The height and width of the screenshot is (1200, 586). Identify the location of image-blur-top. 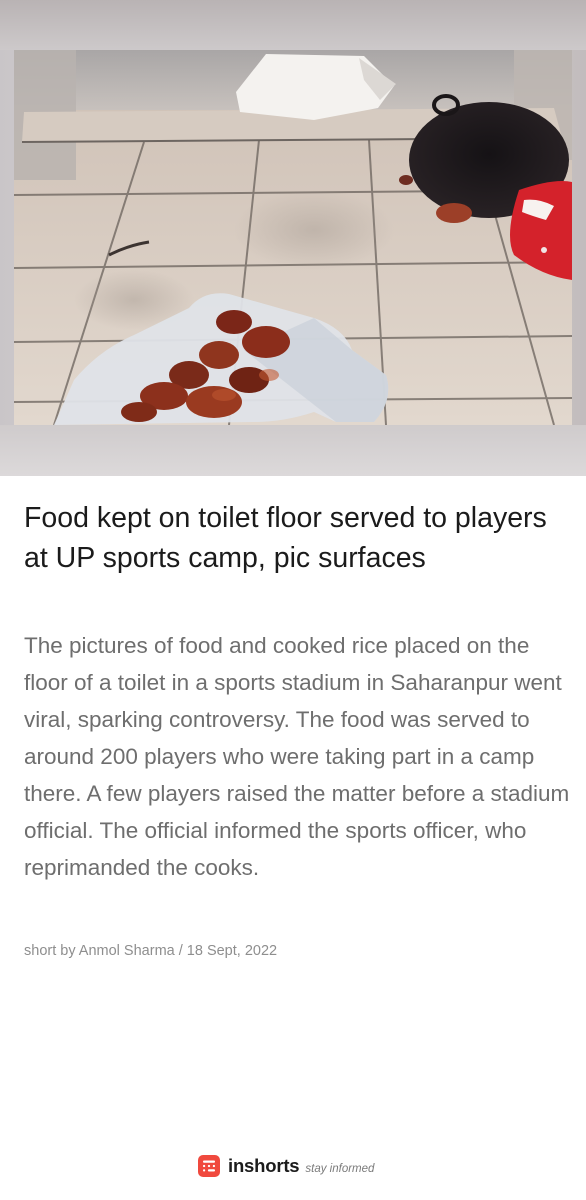
(293, 25).